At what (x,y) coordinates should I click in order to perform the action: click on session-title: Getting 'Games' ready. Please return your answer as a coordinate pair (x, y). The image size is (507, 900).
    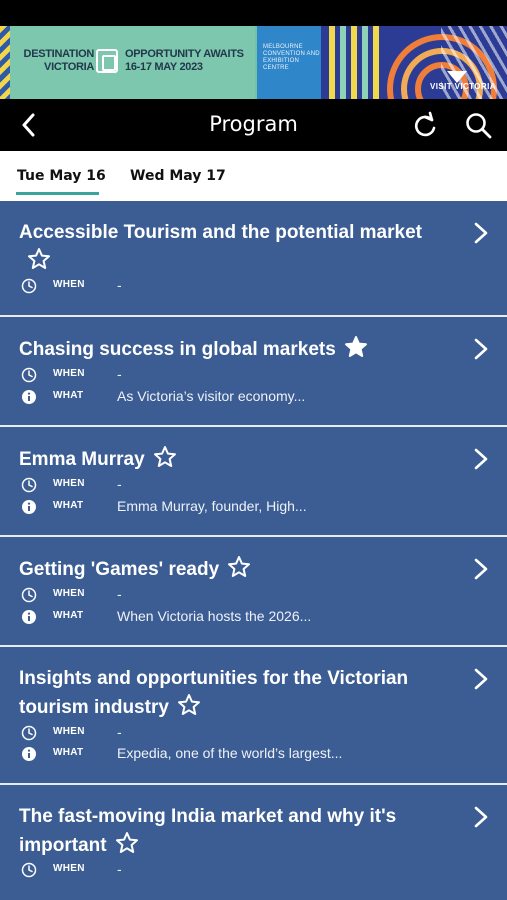
    Looking at the image, I should click on (234, 569).